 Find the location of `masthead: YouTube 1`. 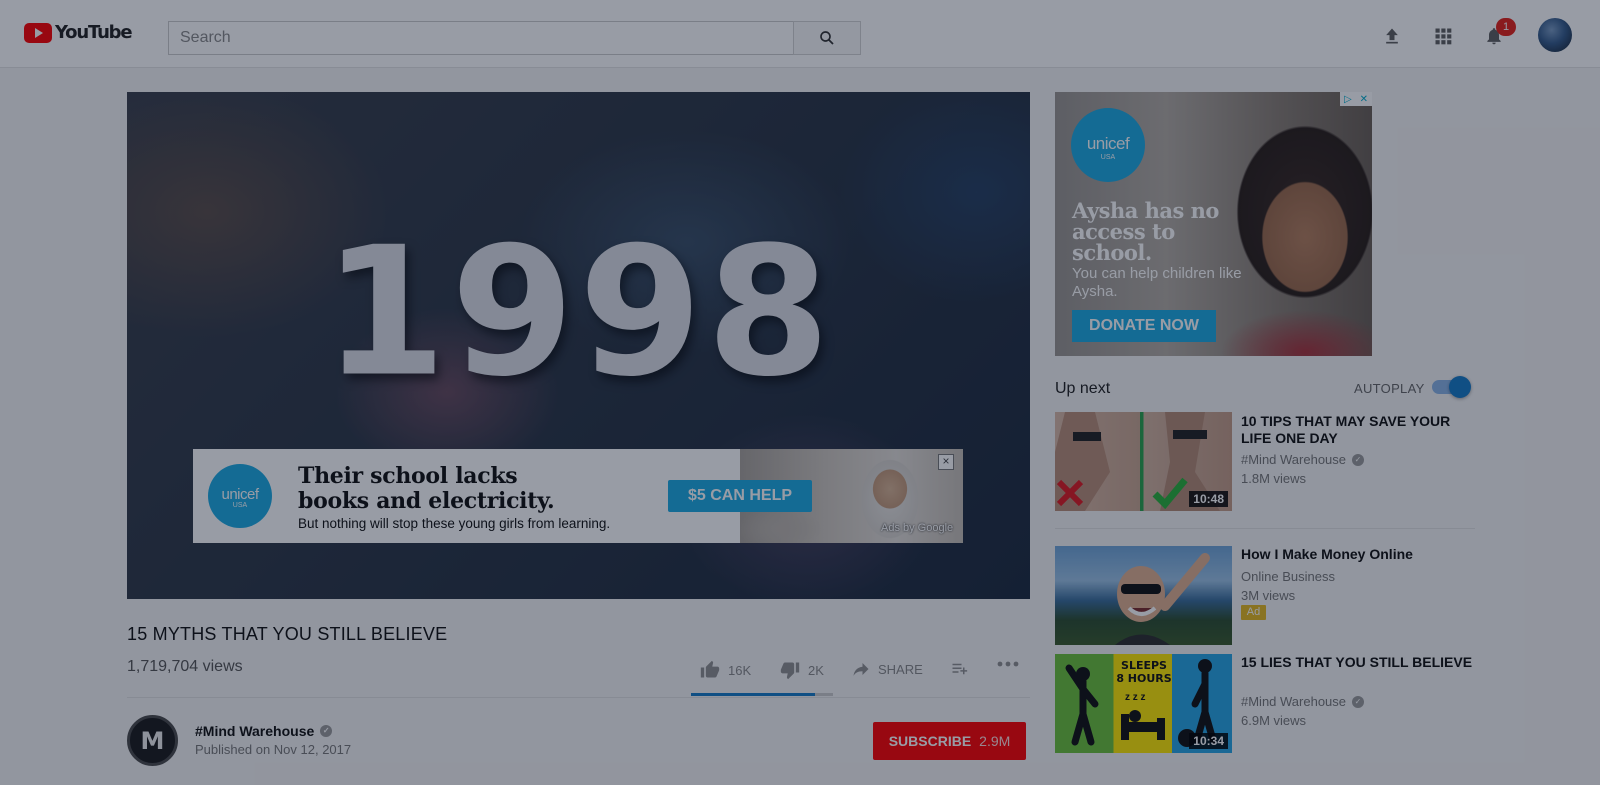

masthead: YouTube 1 is located at coordinates (800, 34).